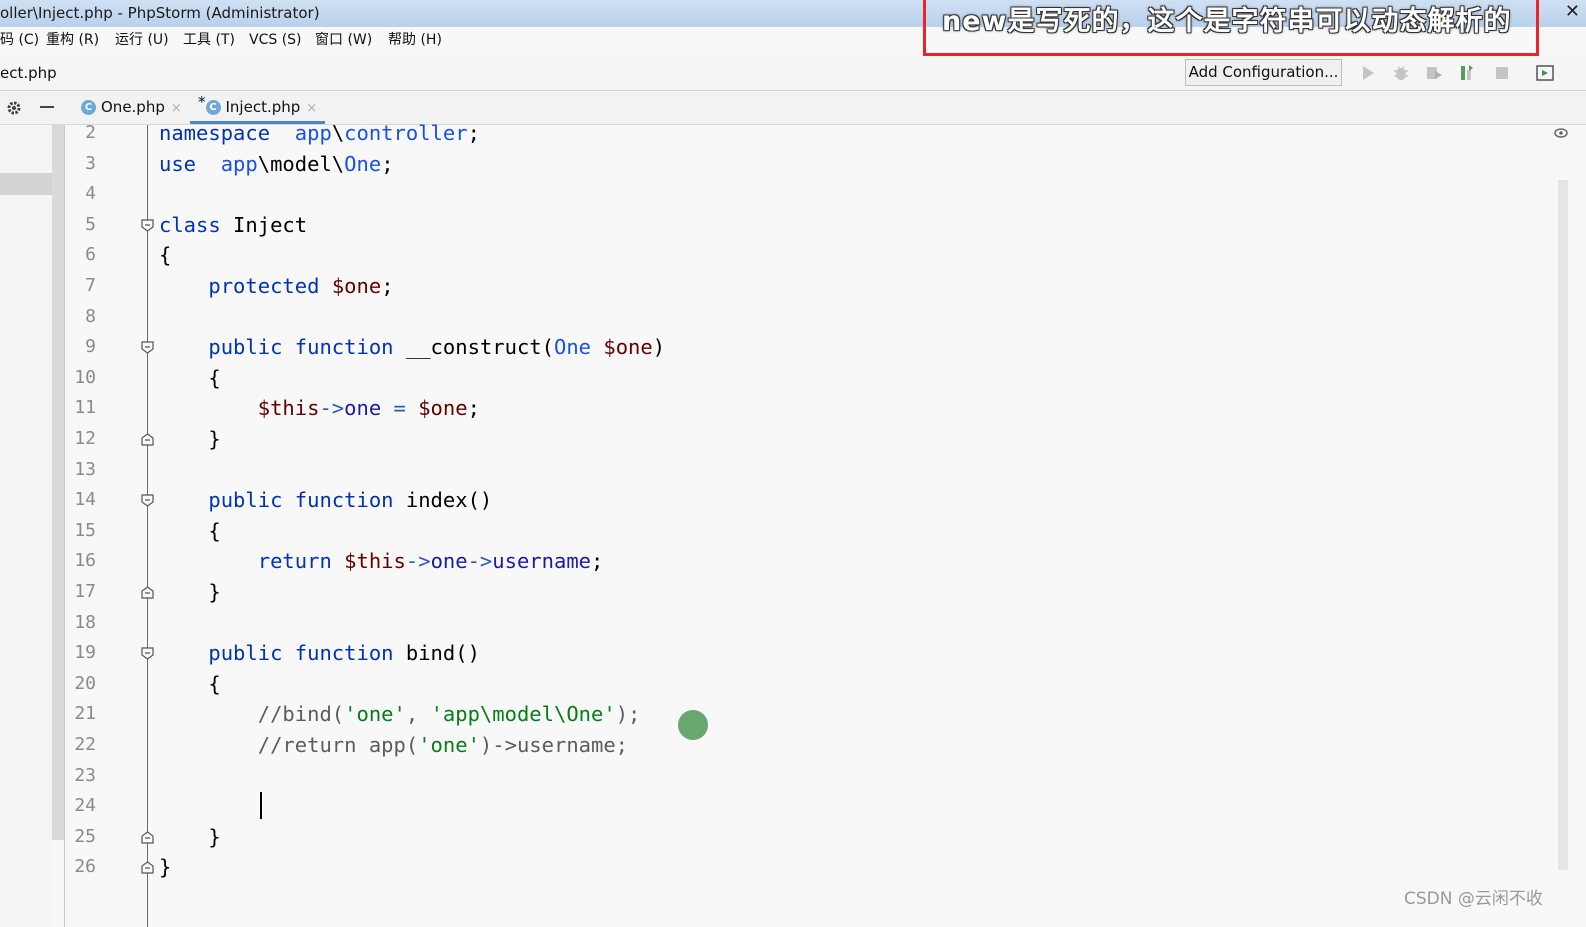 The height and width of the screenshot is (927, 1586). I want to click on code-line: class Inject, so click(233, 225).